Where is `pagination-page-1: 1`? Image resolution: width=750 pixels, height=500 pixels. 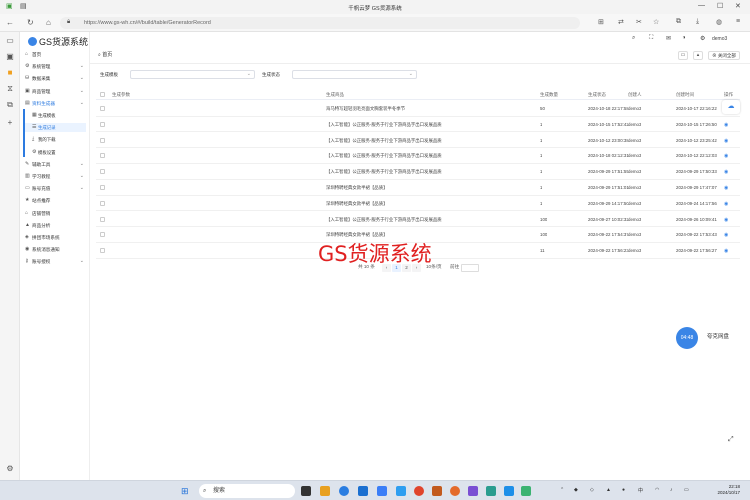 pagination-page-1: 1 is located at coordinates (396, 268).